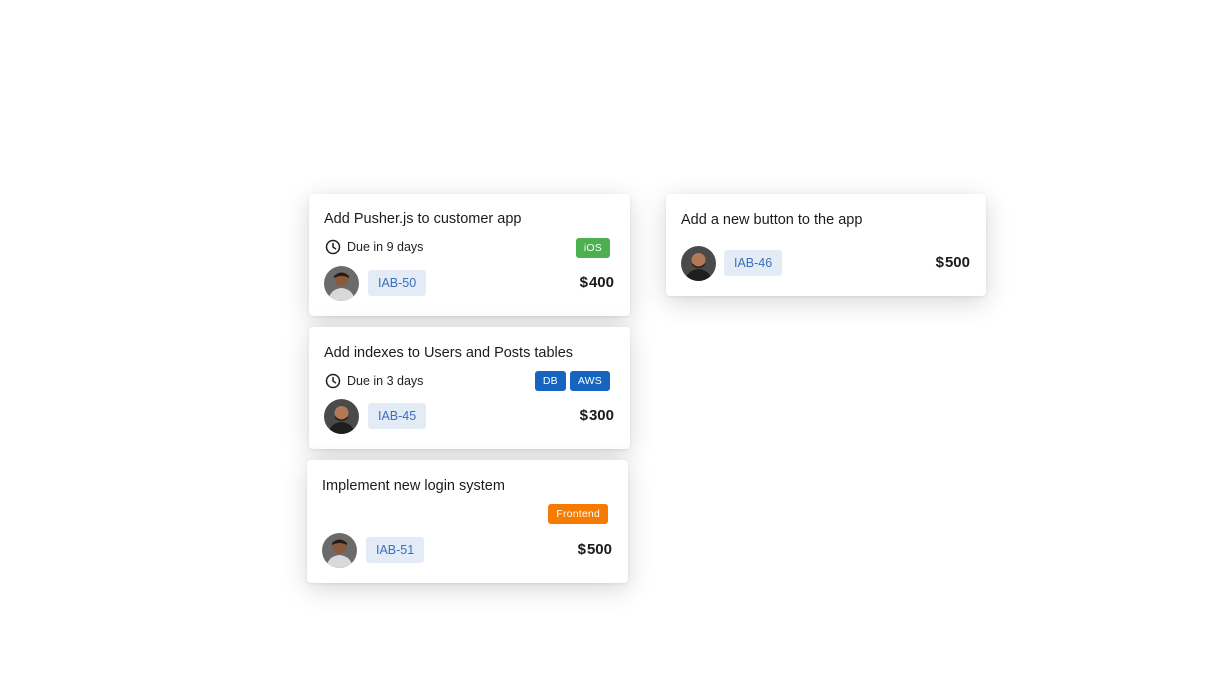 The image size is (1223, 684). Describe the element at coordinates (423, 219) in the screenshot. I see `card-title: Add Pusher.js to customer app` at that location.